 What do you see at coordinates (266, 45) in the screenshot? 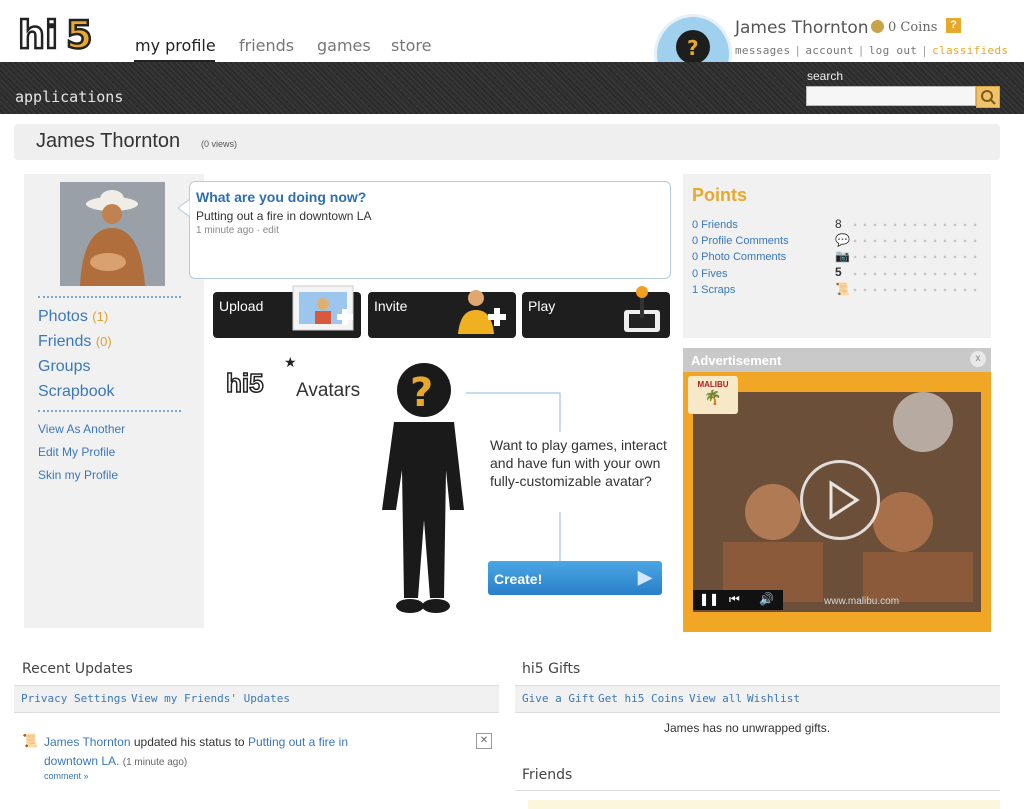
I see `nav-friends: friends` at bounding box center [266, 45].